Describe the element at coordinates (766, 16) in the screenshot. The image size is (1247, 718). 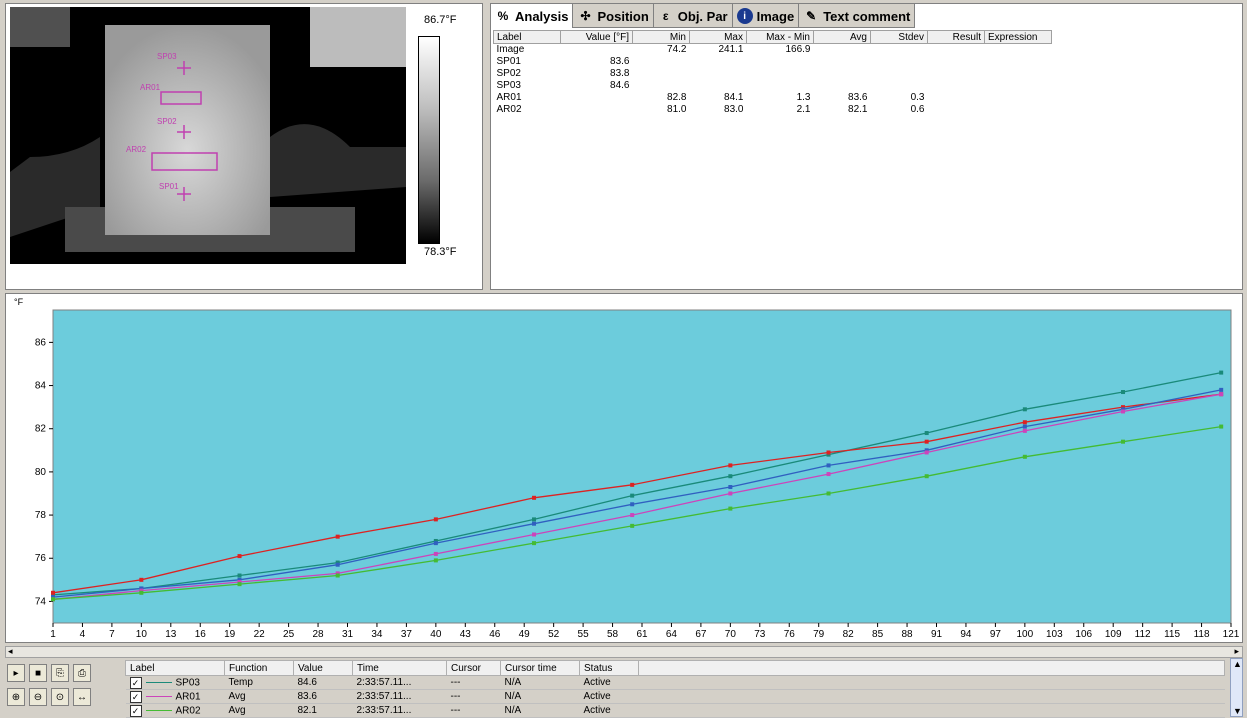
I see `tab-image: i Image` at that location.